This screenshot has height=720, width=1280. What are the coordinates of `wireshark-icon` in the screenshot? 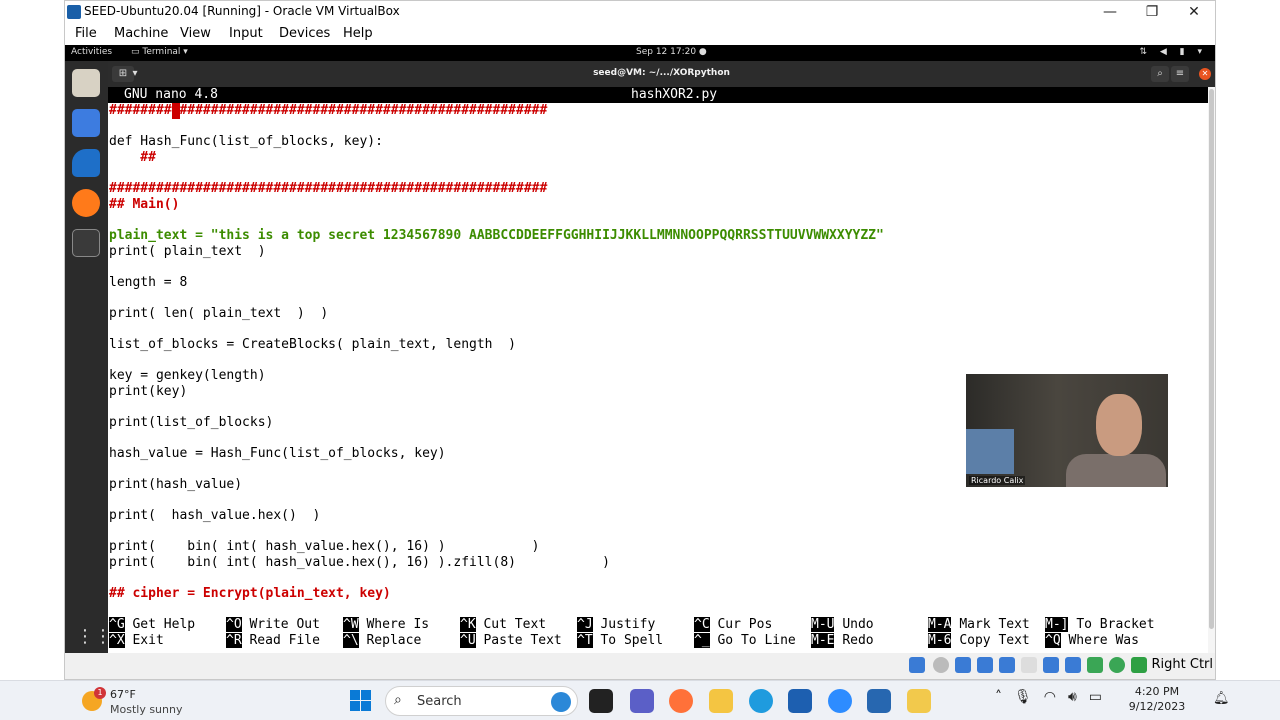 It's located at (86, 163).